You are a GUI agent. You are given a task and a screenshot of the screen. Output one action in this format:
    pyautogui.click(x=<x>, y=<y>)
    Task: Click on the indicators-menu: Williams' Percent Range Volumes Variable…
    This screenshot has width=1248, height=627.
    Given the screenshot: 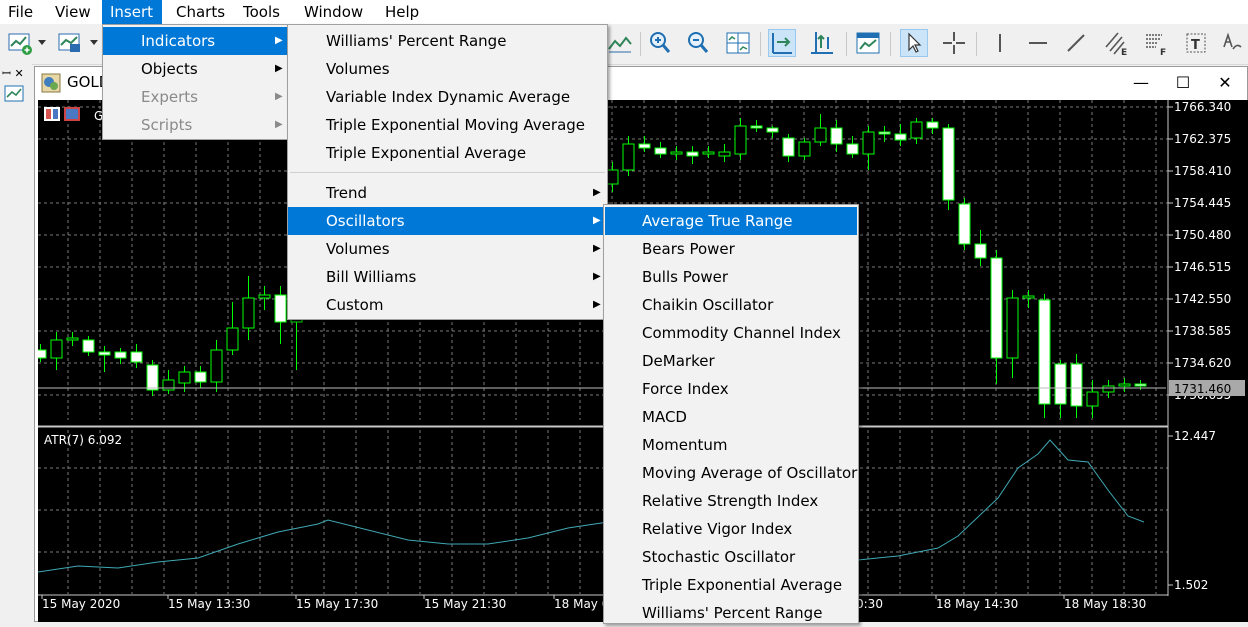 What is the action you would take?
    pyautogui.click(x=447, y=172)
    